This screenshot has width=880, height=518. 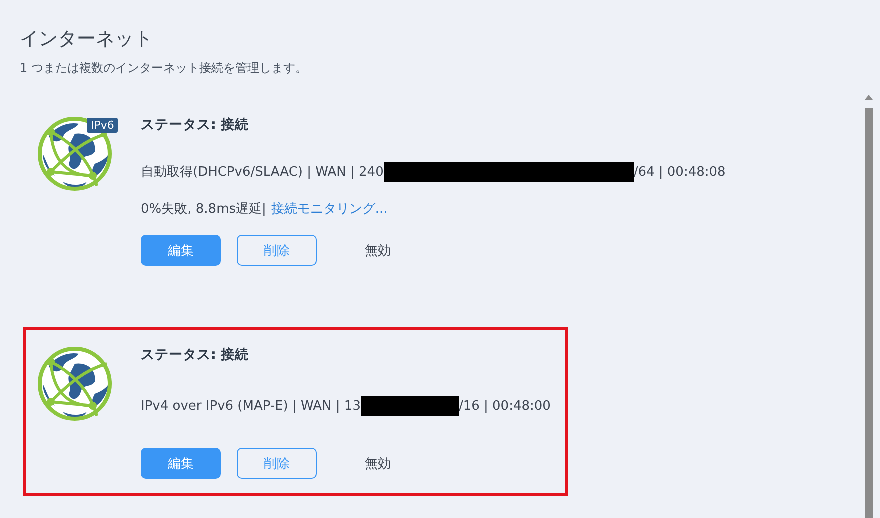 What do you see at coordinates (164, 68) in the screenshot?
I see `page-subtitle: 1 つまたは複数のインターネット接続を管理します。` at bounding box center [164, 68].